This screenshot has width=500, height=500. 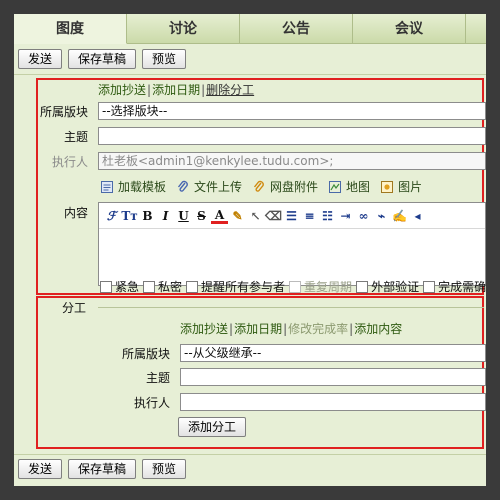 What do you see at coordinates (129, 216) in the screenshot?
I see `font-size-icon: Tт` at bounding box center [129, 216].